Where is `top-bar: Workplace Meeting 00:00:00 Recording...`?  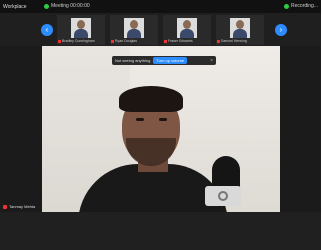
top-bar: Workplace Meeting 00:00:00 Recording... is located at coordinates (160, 6).